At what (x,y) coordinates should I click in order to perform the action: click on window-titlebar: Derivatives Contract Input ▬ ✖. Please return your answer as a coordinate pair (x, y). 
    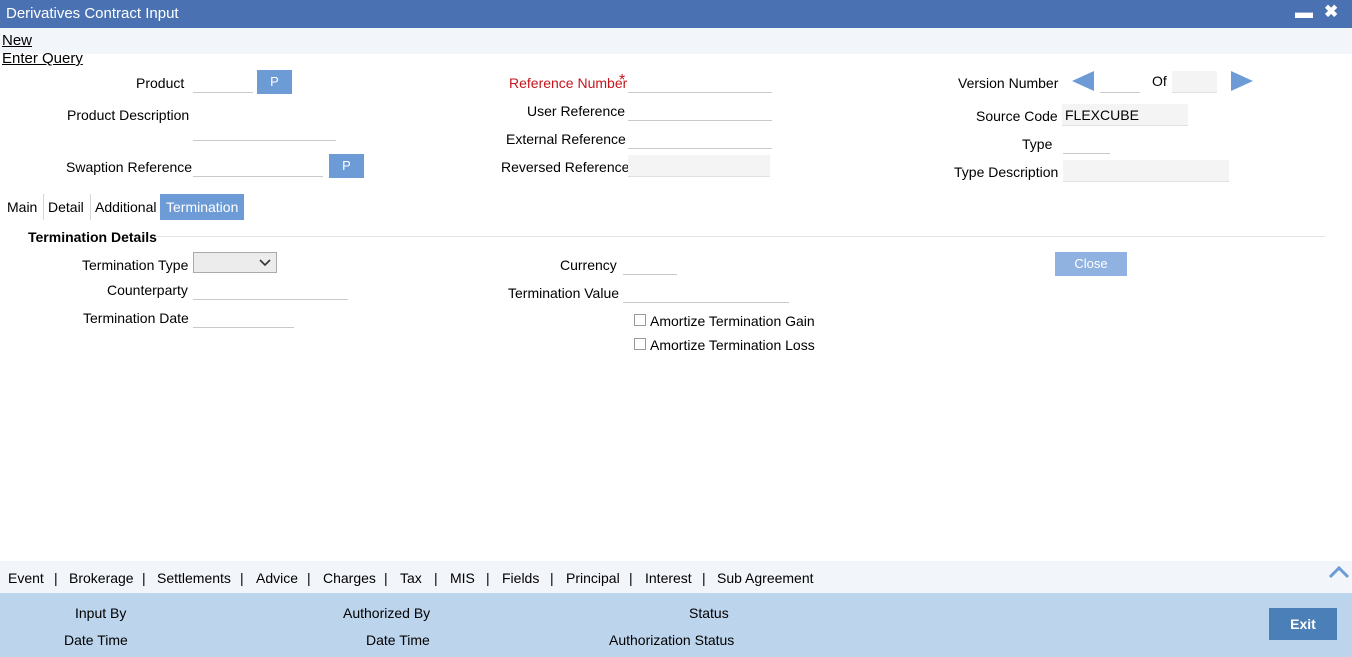
    Looking at the image, I should click on (676, 14).